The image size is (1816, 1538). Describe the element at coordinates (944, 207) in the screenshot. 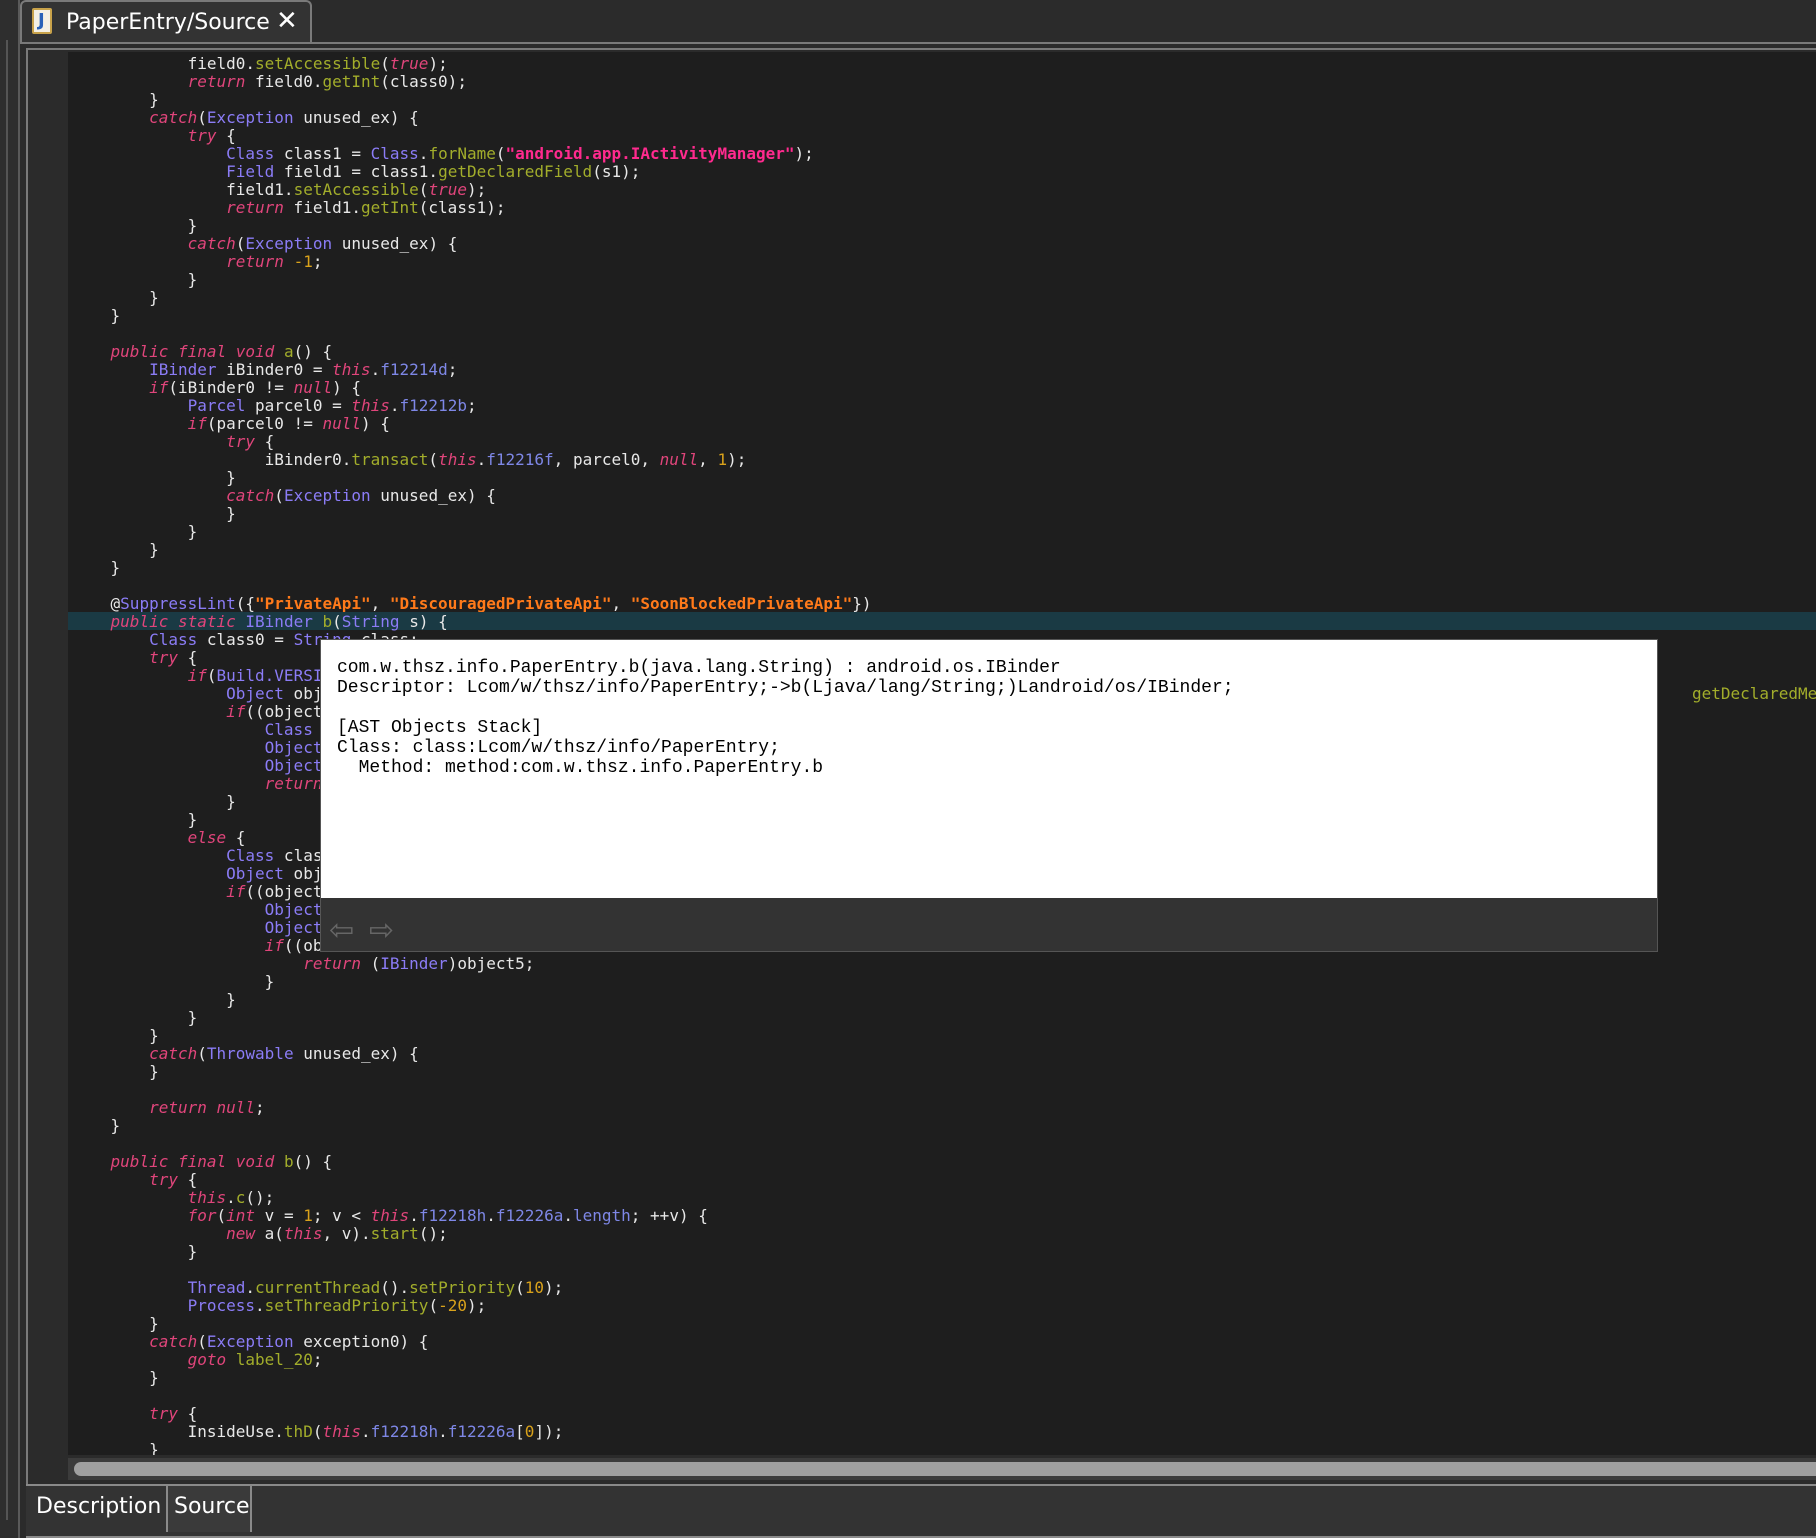

I see `code-line: return field1.getInt(class1);` at that location.